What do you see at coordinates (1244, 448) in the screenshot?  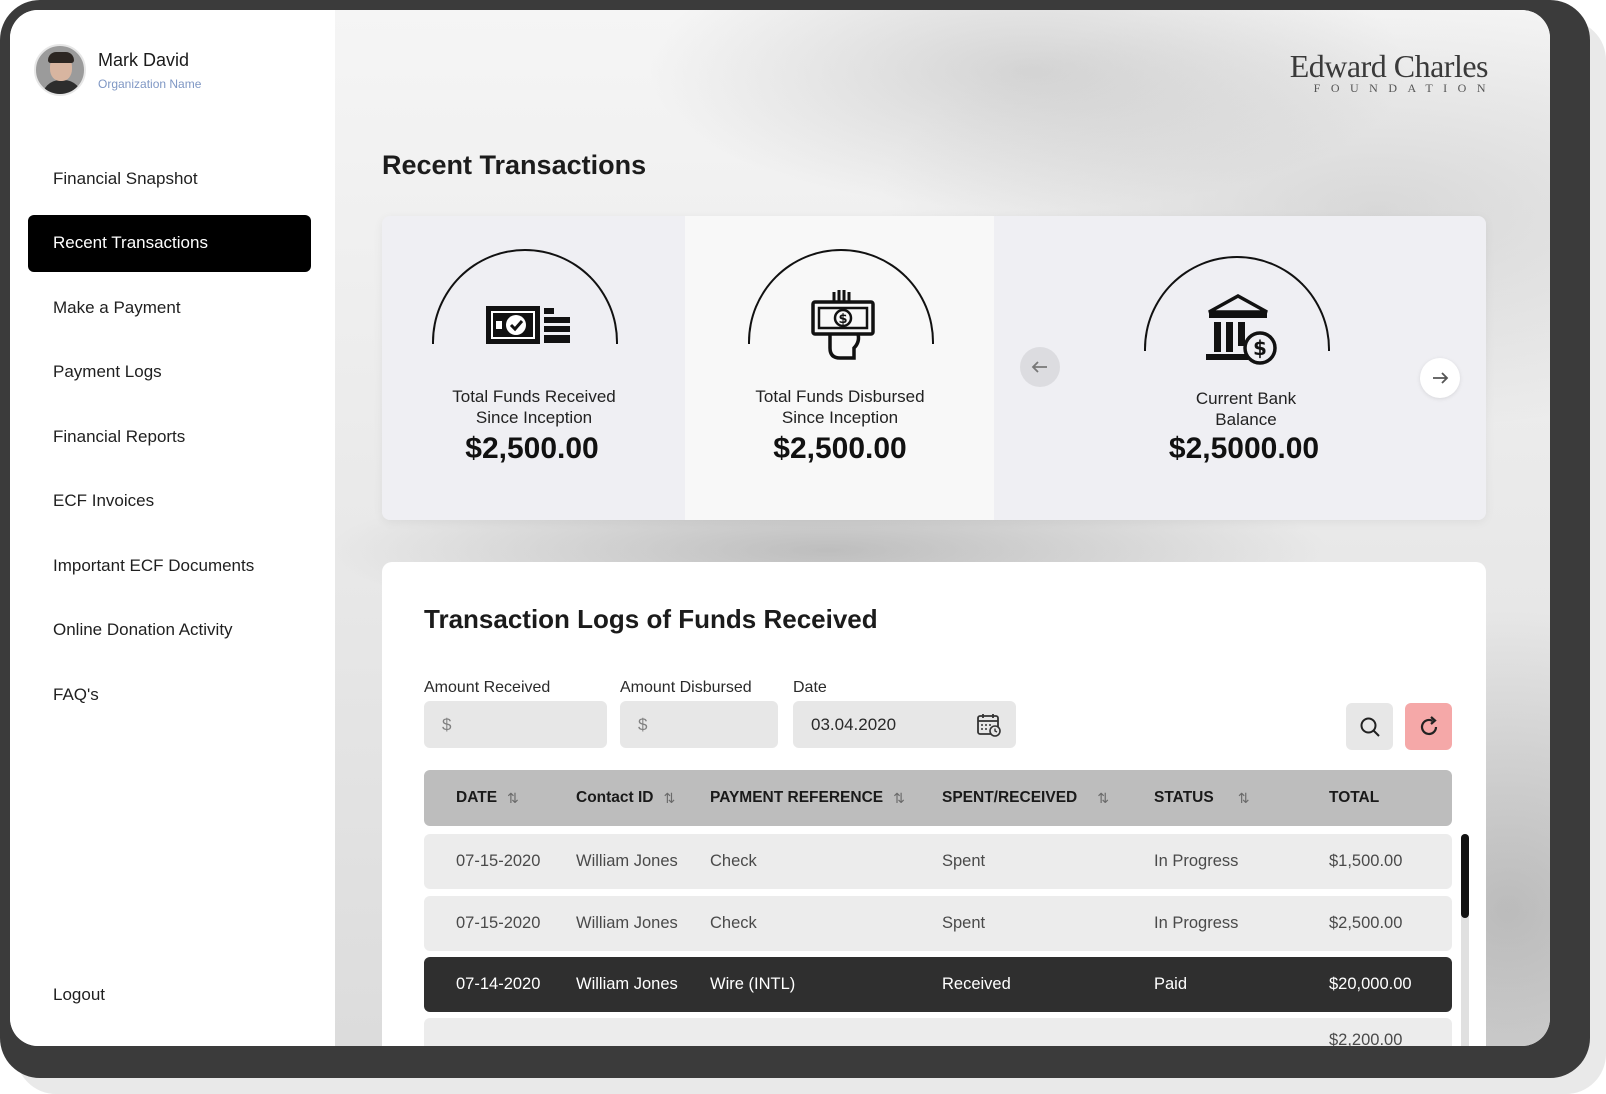 I see `stat-value-bank-balance: $2,5000.00` at bounding box center [1244, 448].